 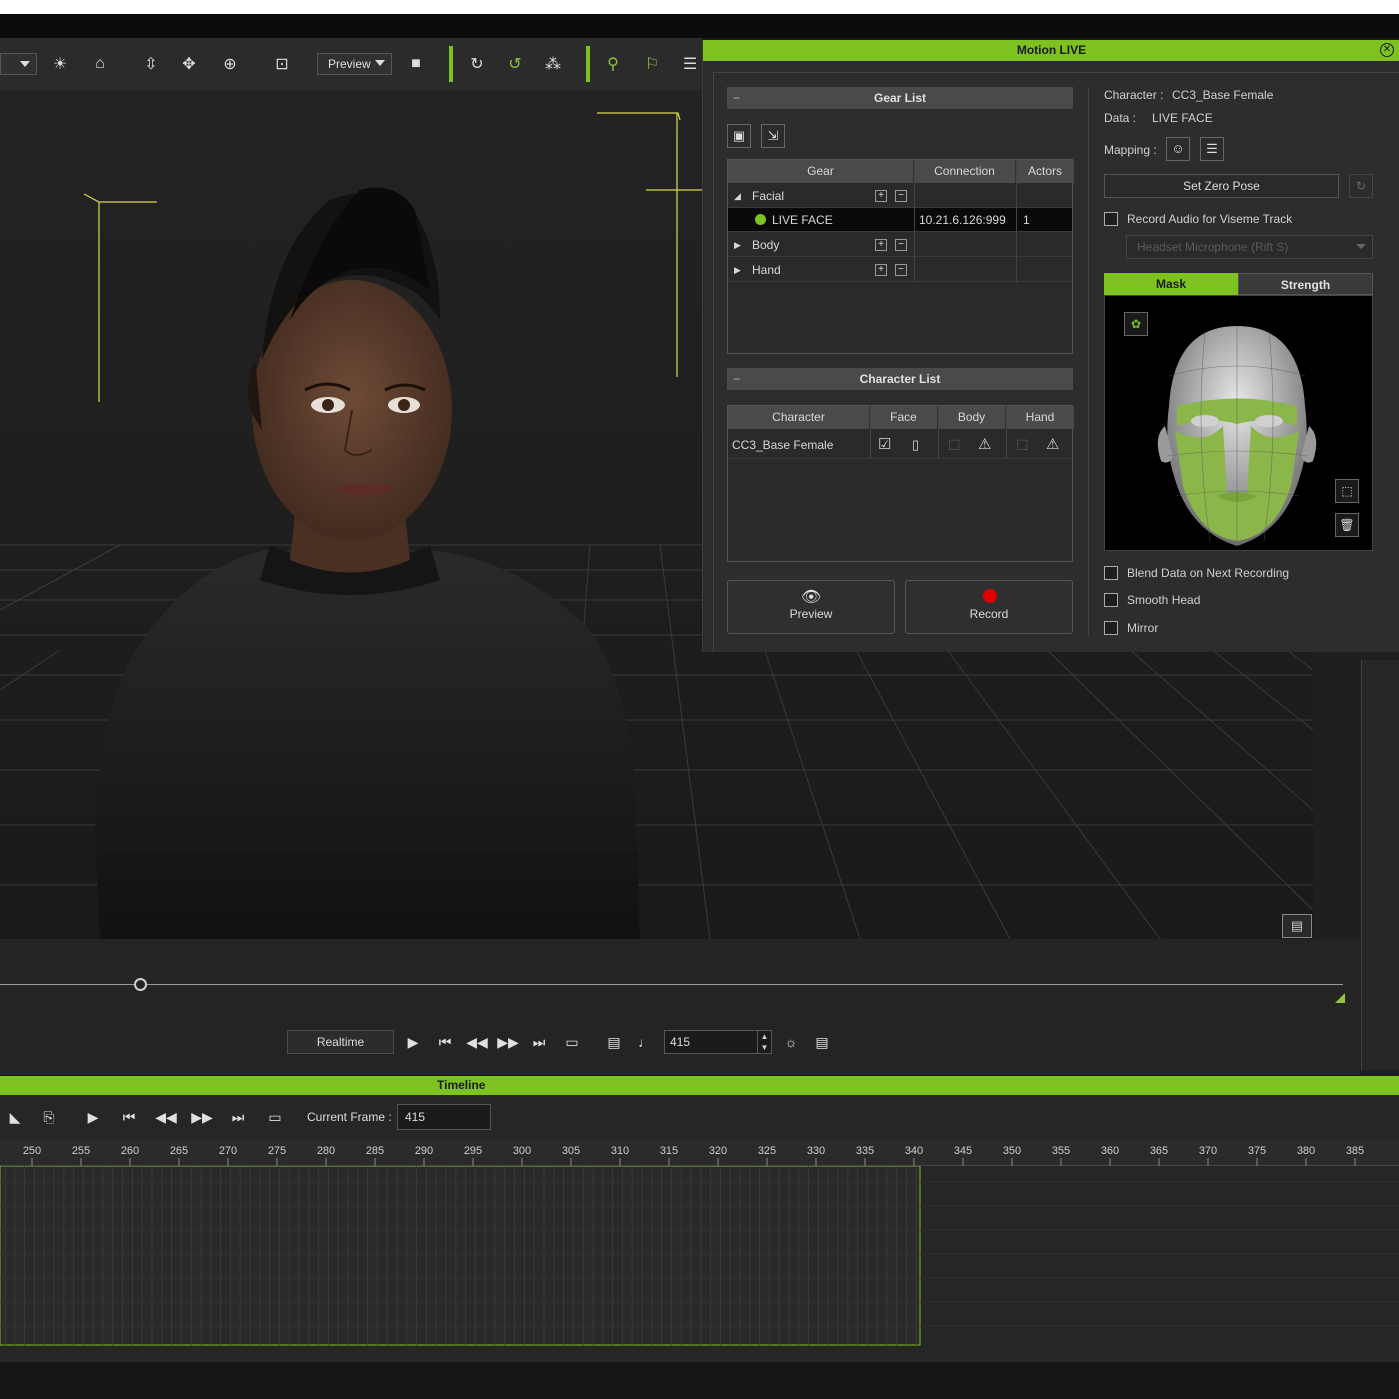 I want to click on timeline-tracks, so click(x=699, y=1264).